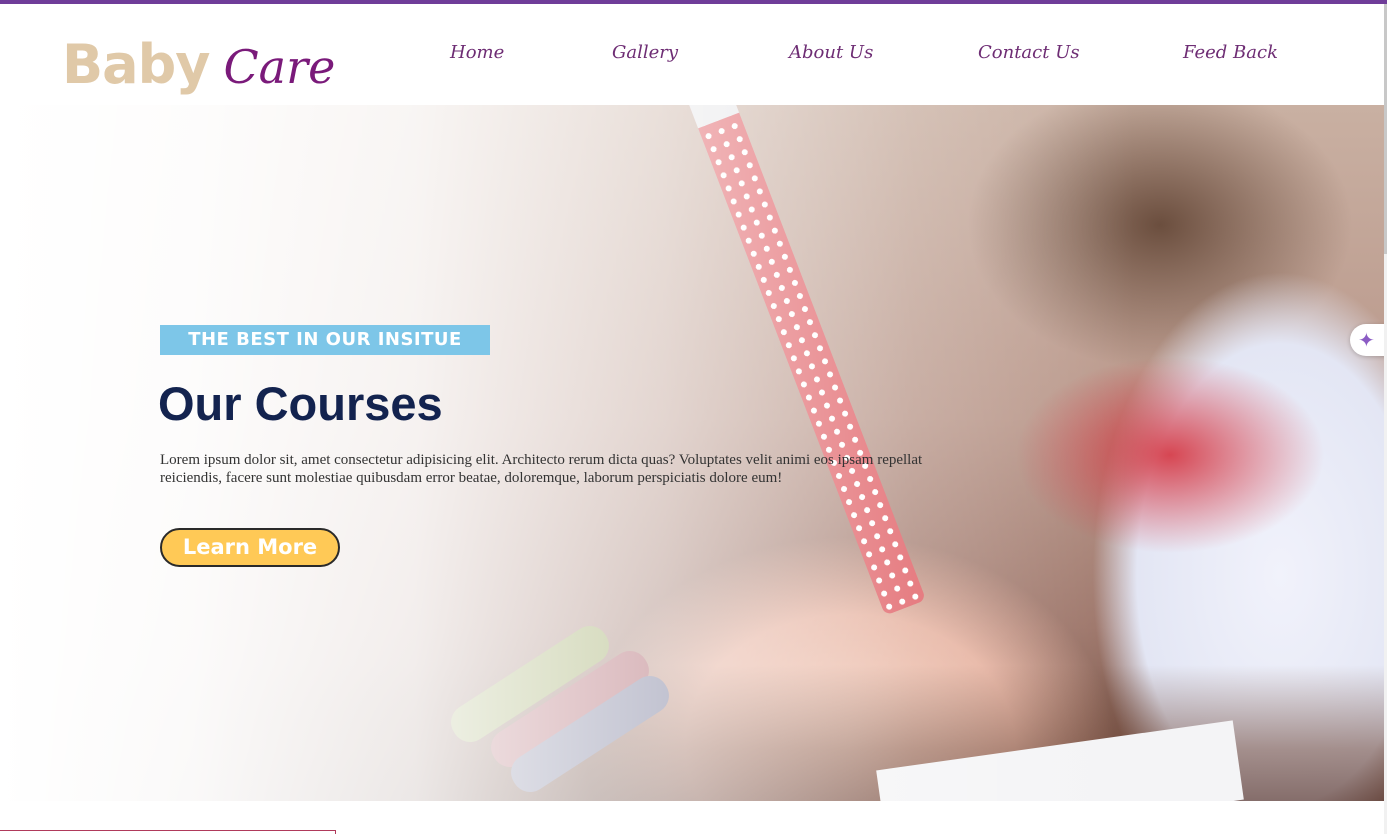  I want to click on nav-contact-us: Contact Us, so click(1029, 52).